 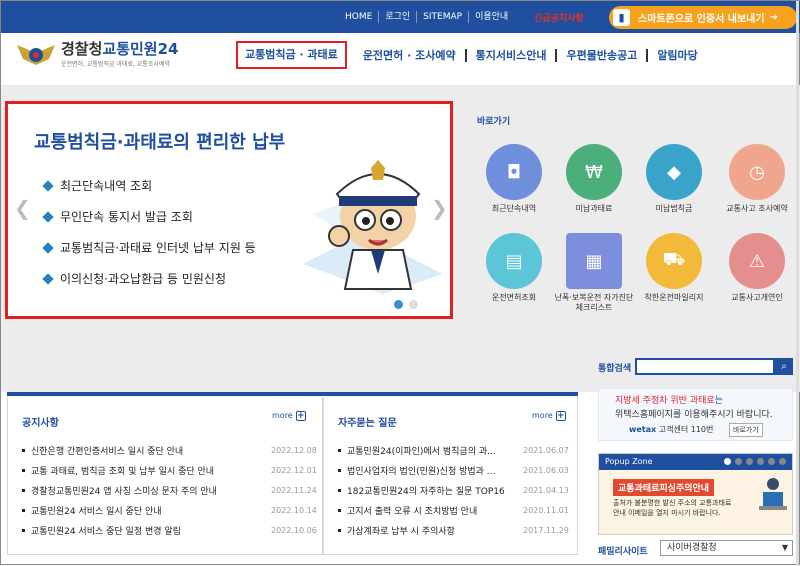 What do you see at coordinates (746, 430) in the screenshot?
I see `wetax-go-button: 바로가기` at bounding box center [746, 430].